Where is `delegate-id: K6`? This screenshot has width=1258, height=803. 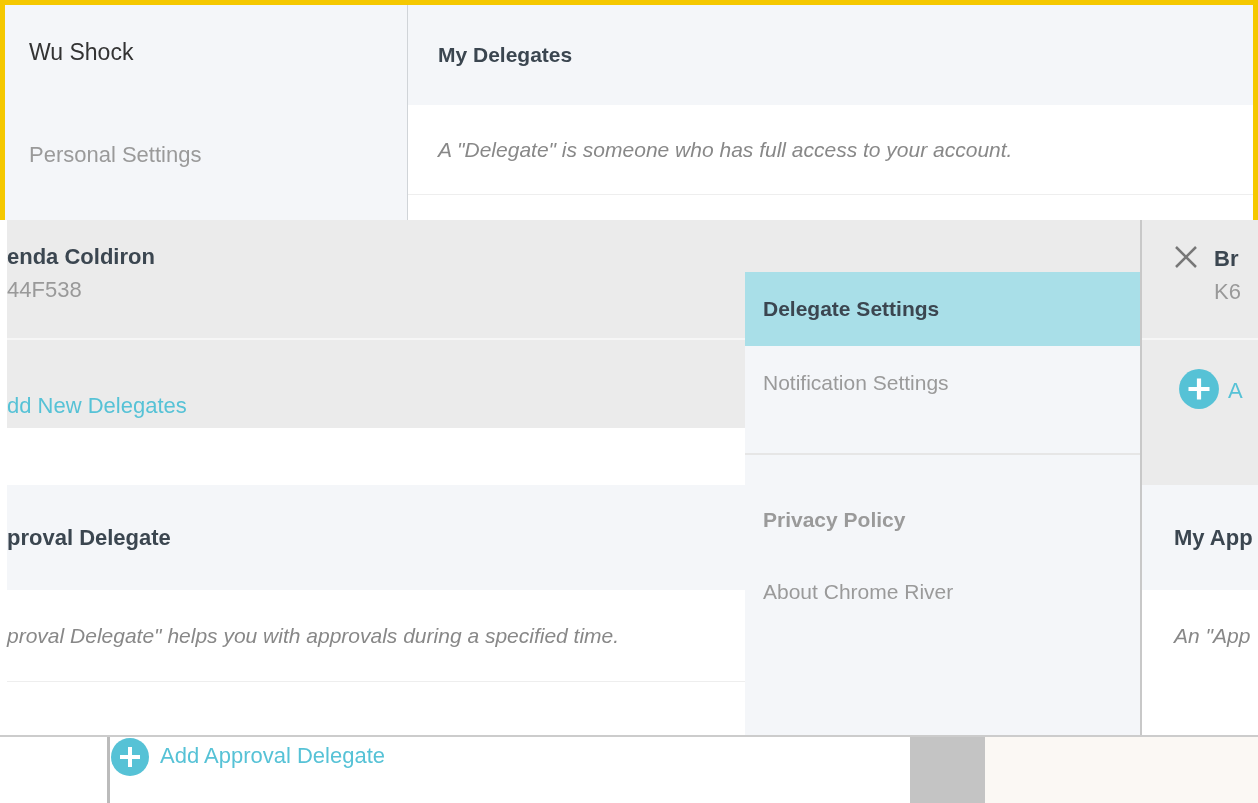 delegate-id: K6 is located at coordinates (1227, 292).